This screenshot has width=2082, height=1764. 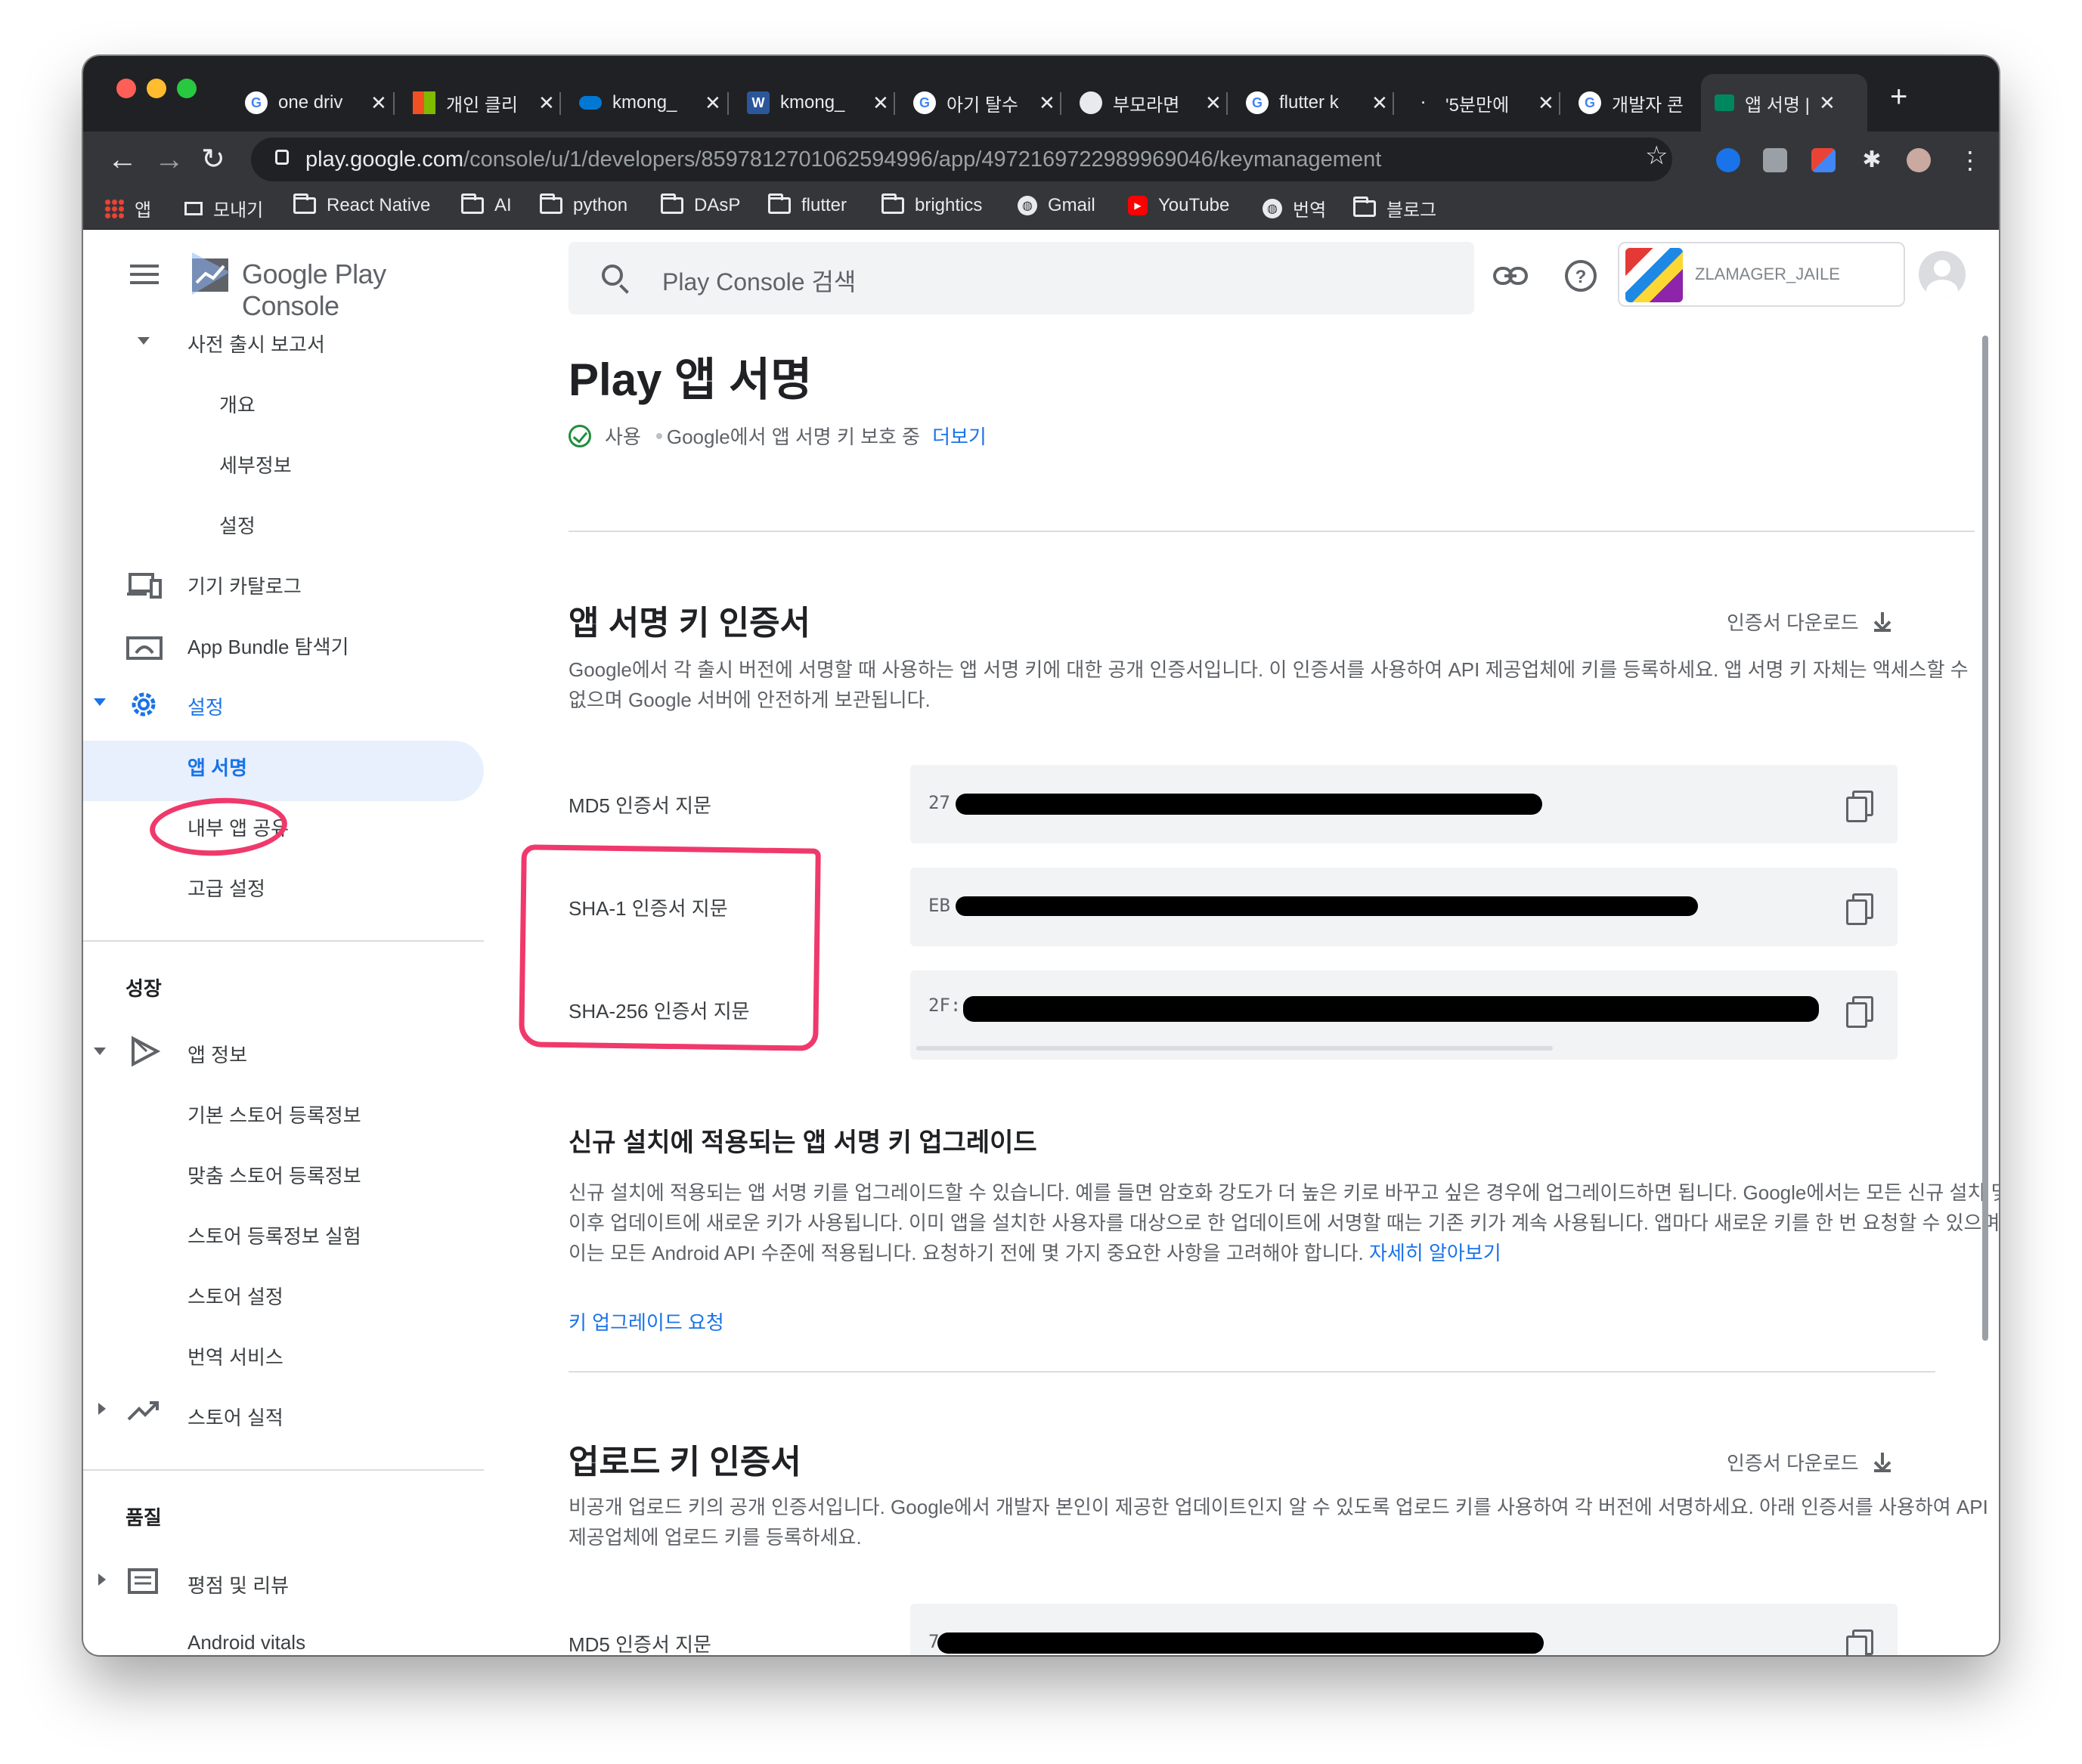 What do you see at coordinates (157, 89) in the screenshot?
I see `minimize-window-button` at bounding box center [157, 89].